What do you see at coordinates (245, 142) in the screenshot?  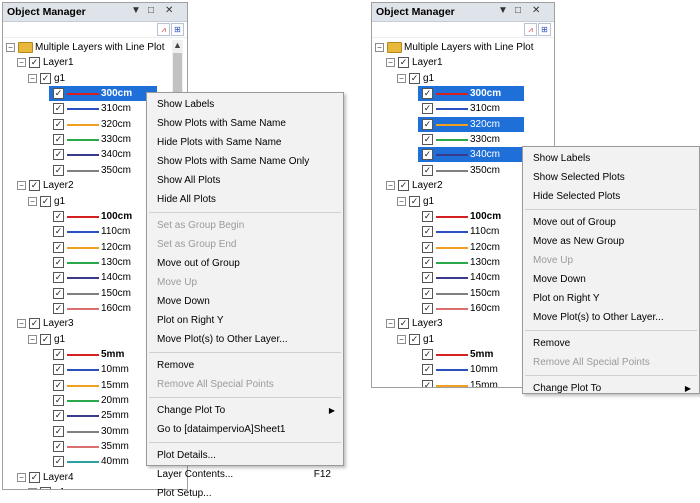 I see `menu-item-hide-plots-with-same-name: Hide Plots with Same Name` at bounding box center [245, 142].